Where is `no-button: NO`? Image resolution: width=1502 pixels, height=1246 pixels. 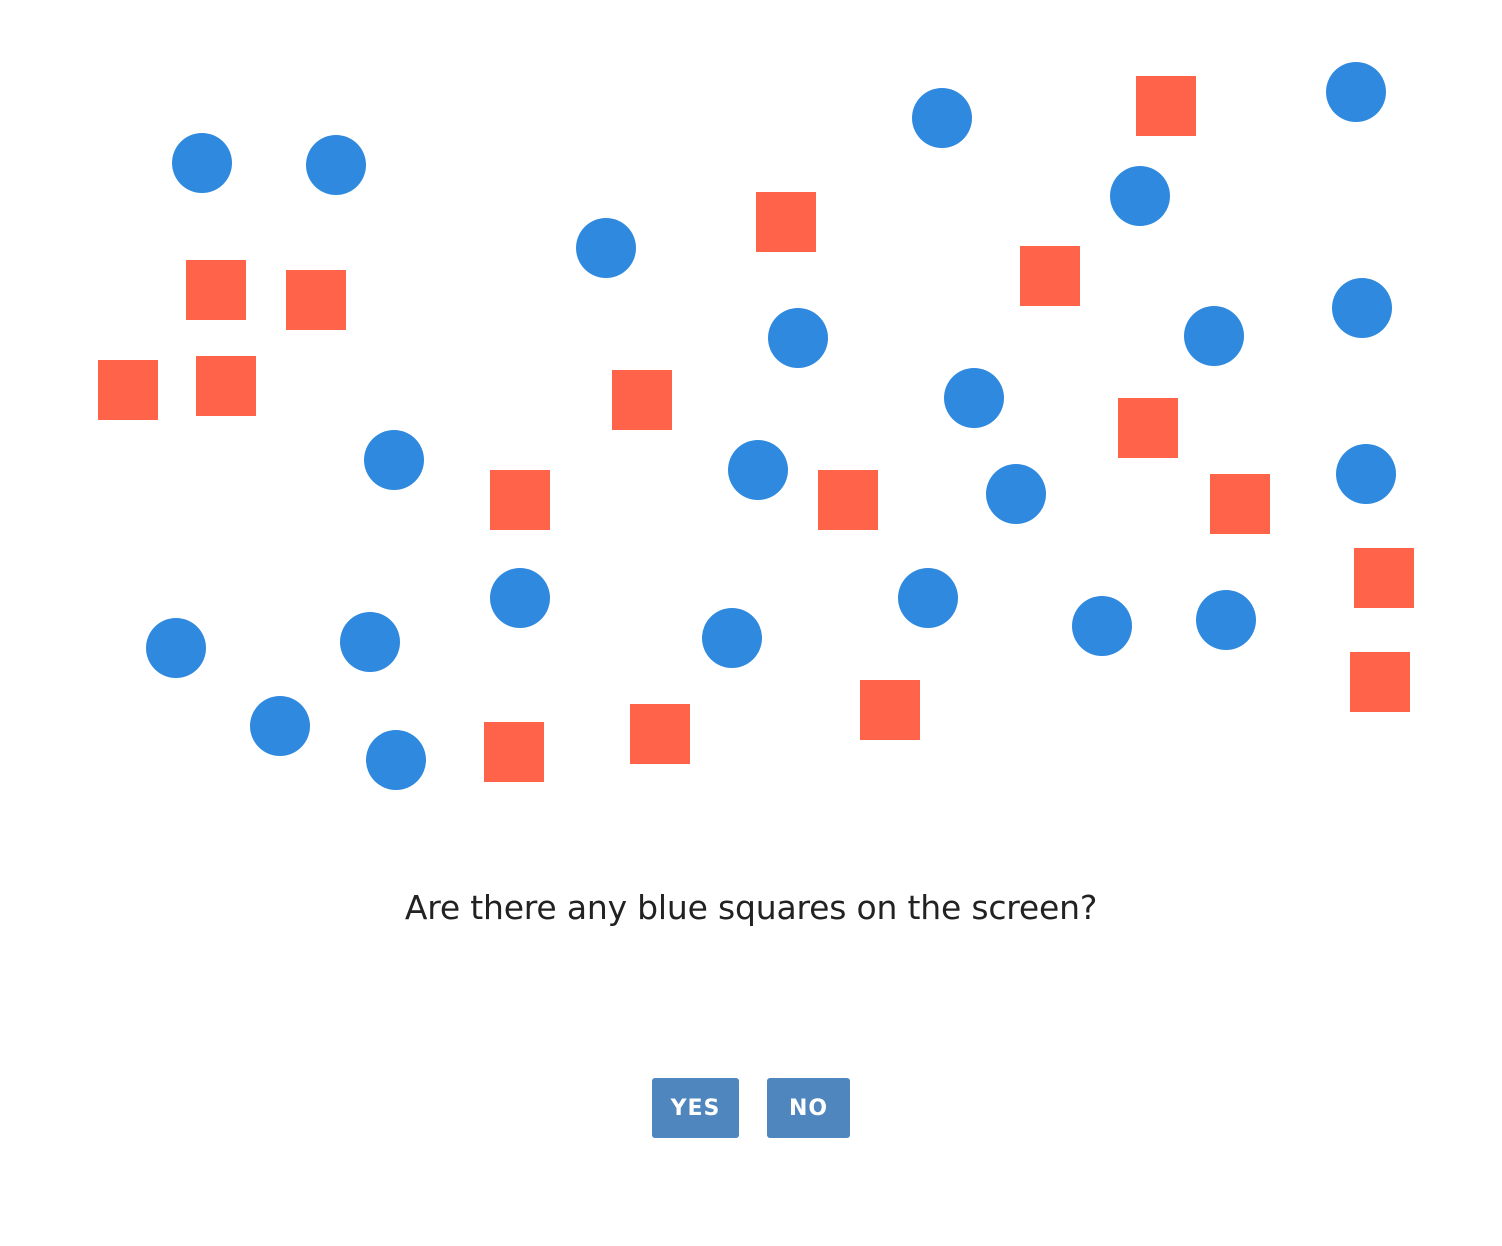
no-button: NO is located at coordinates (808, 1108).